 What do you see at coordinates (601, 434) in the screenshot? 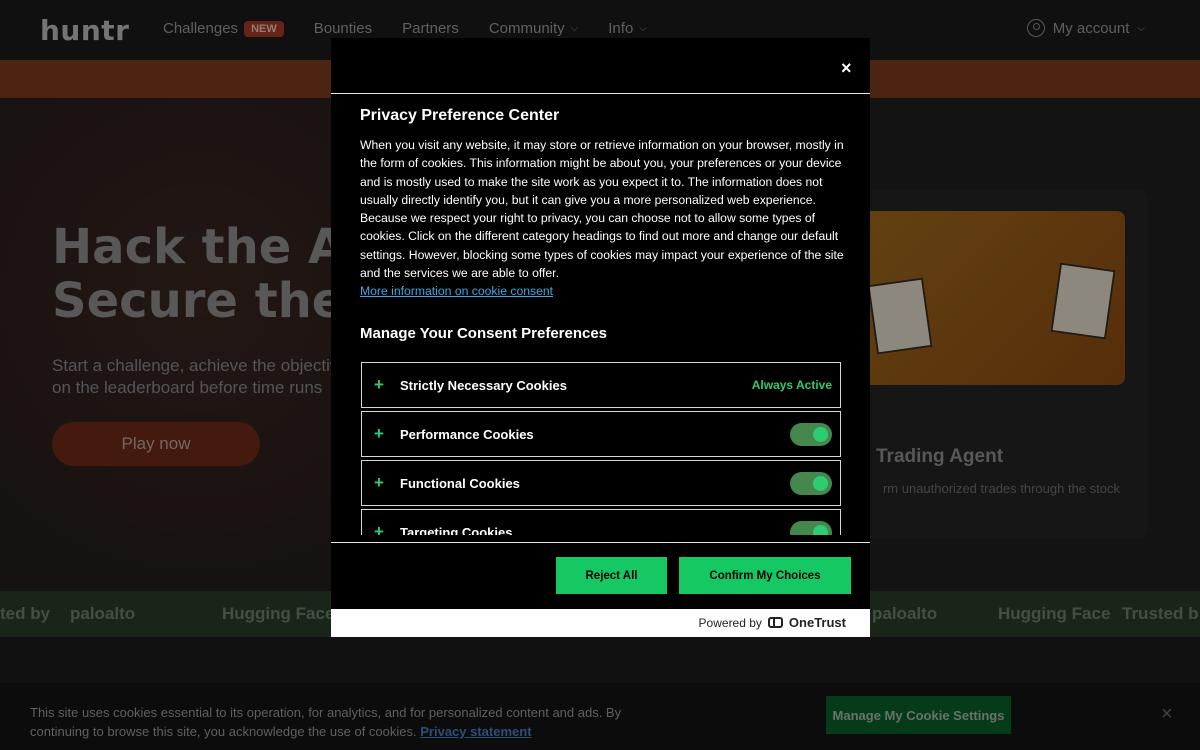
I see `category-performance: + Performance Cookies` at bounding box center [601, 434].